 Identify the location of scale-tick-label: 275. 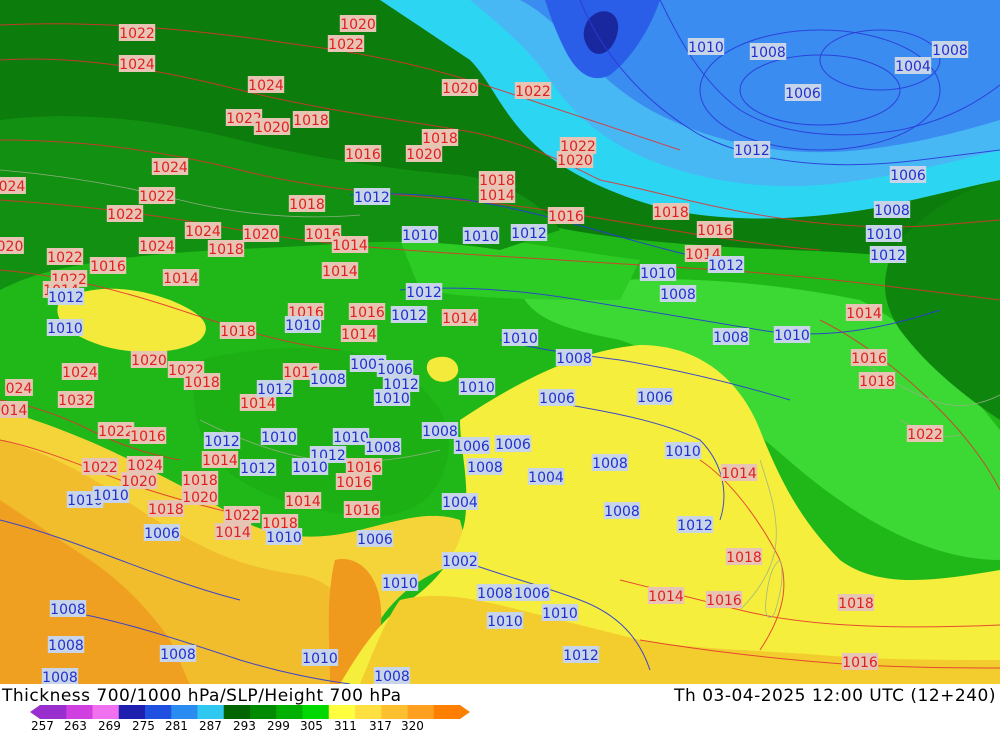
(143, 726).